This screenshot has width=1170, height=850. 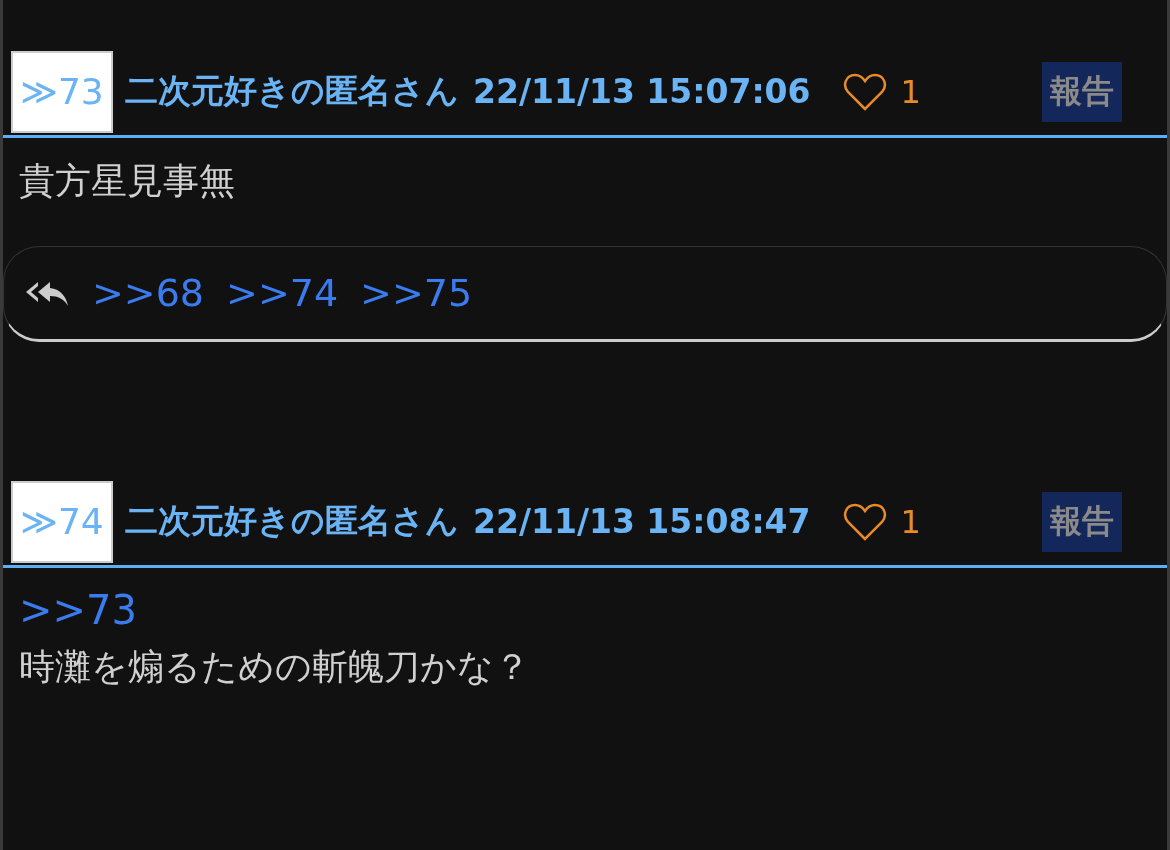 What do you see at coordinates (148, 293) in the screenshot?
I see `reply-link: >>68` at bounding box center [148, 293].